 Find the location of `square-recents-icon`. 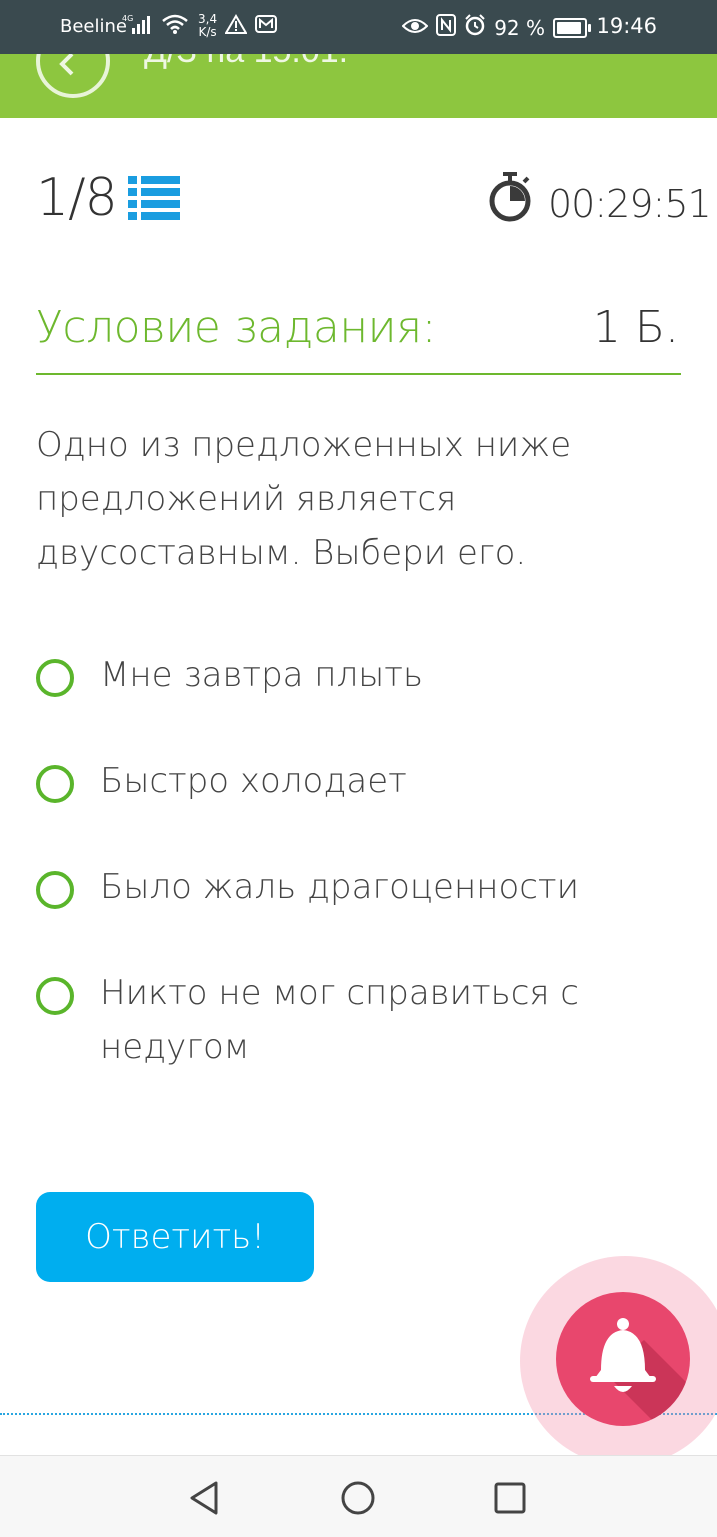

square-recents-icon is located at coordinates (510, 1498).